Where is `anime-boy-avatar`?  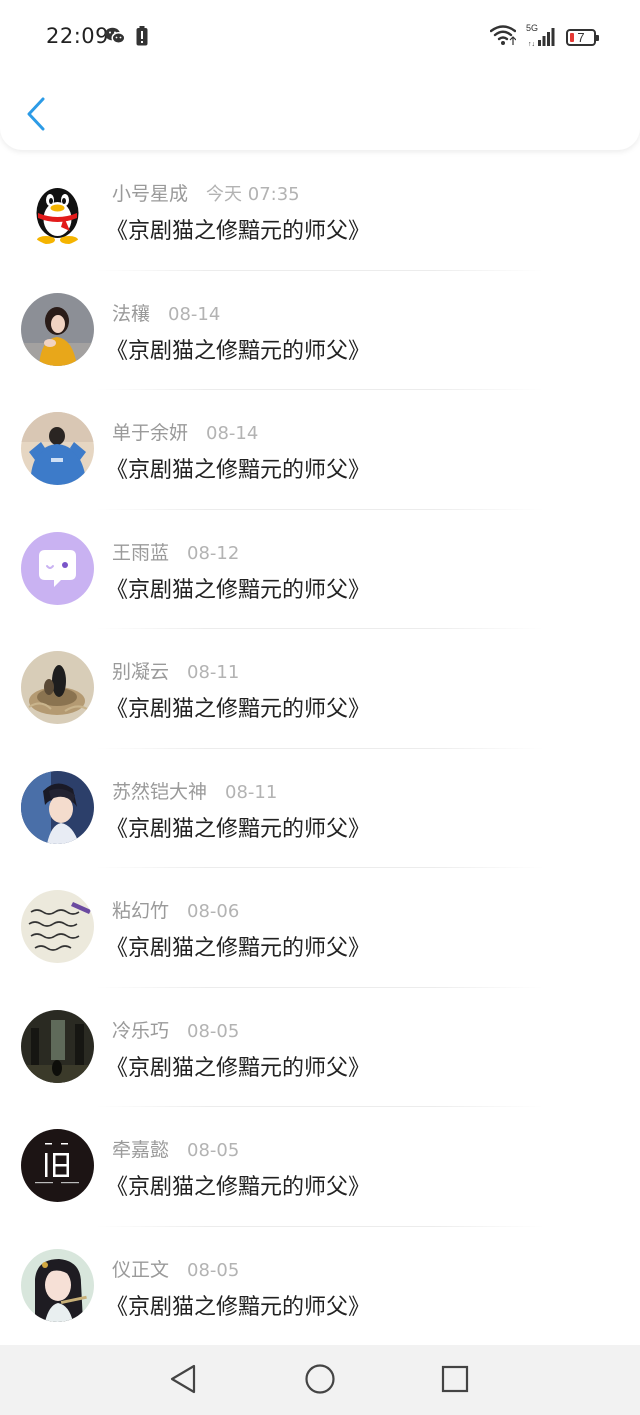
anime-boy-avatar is located at coordinates (57, 807).